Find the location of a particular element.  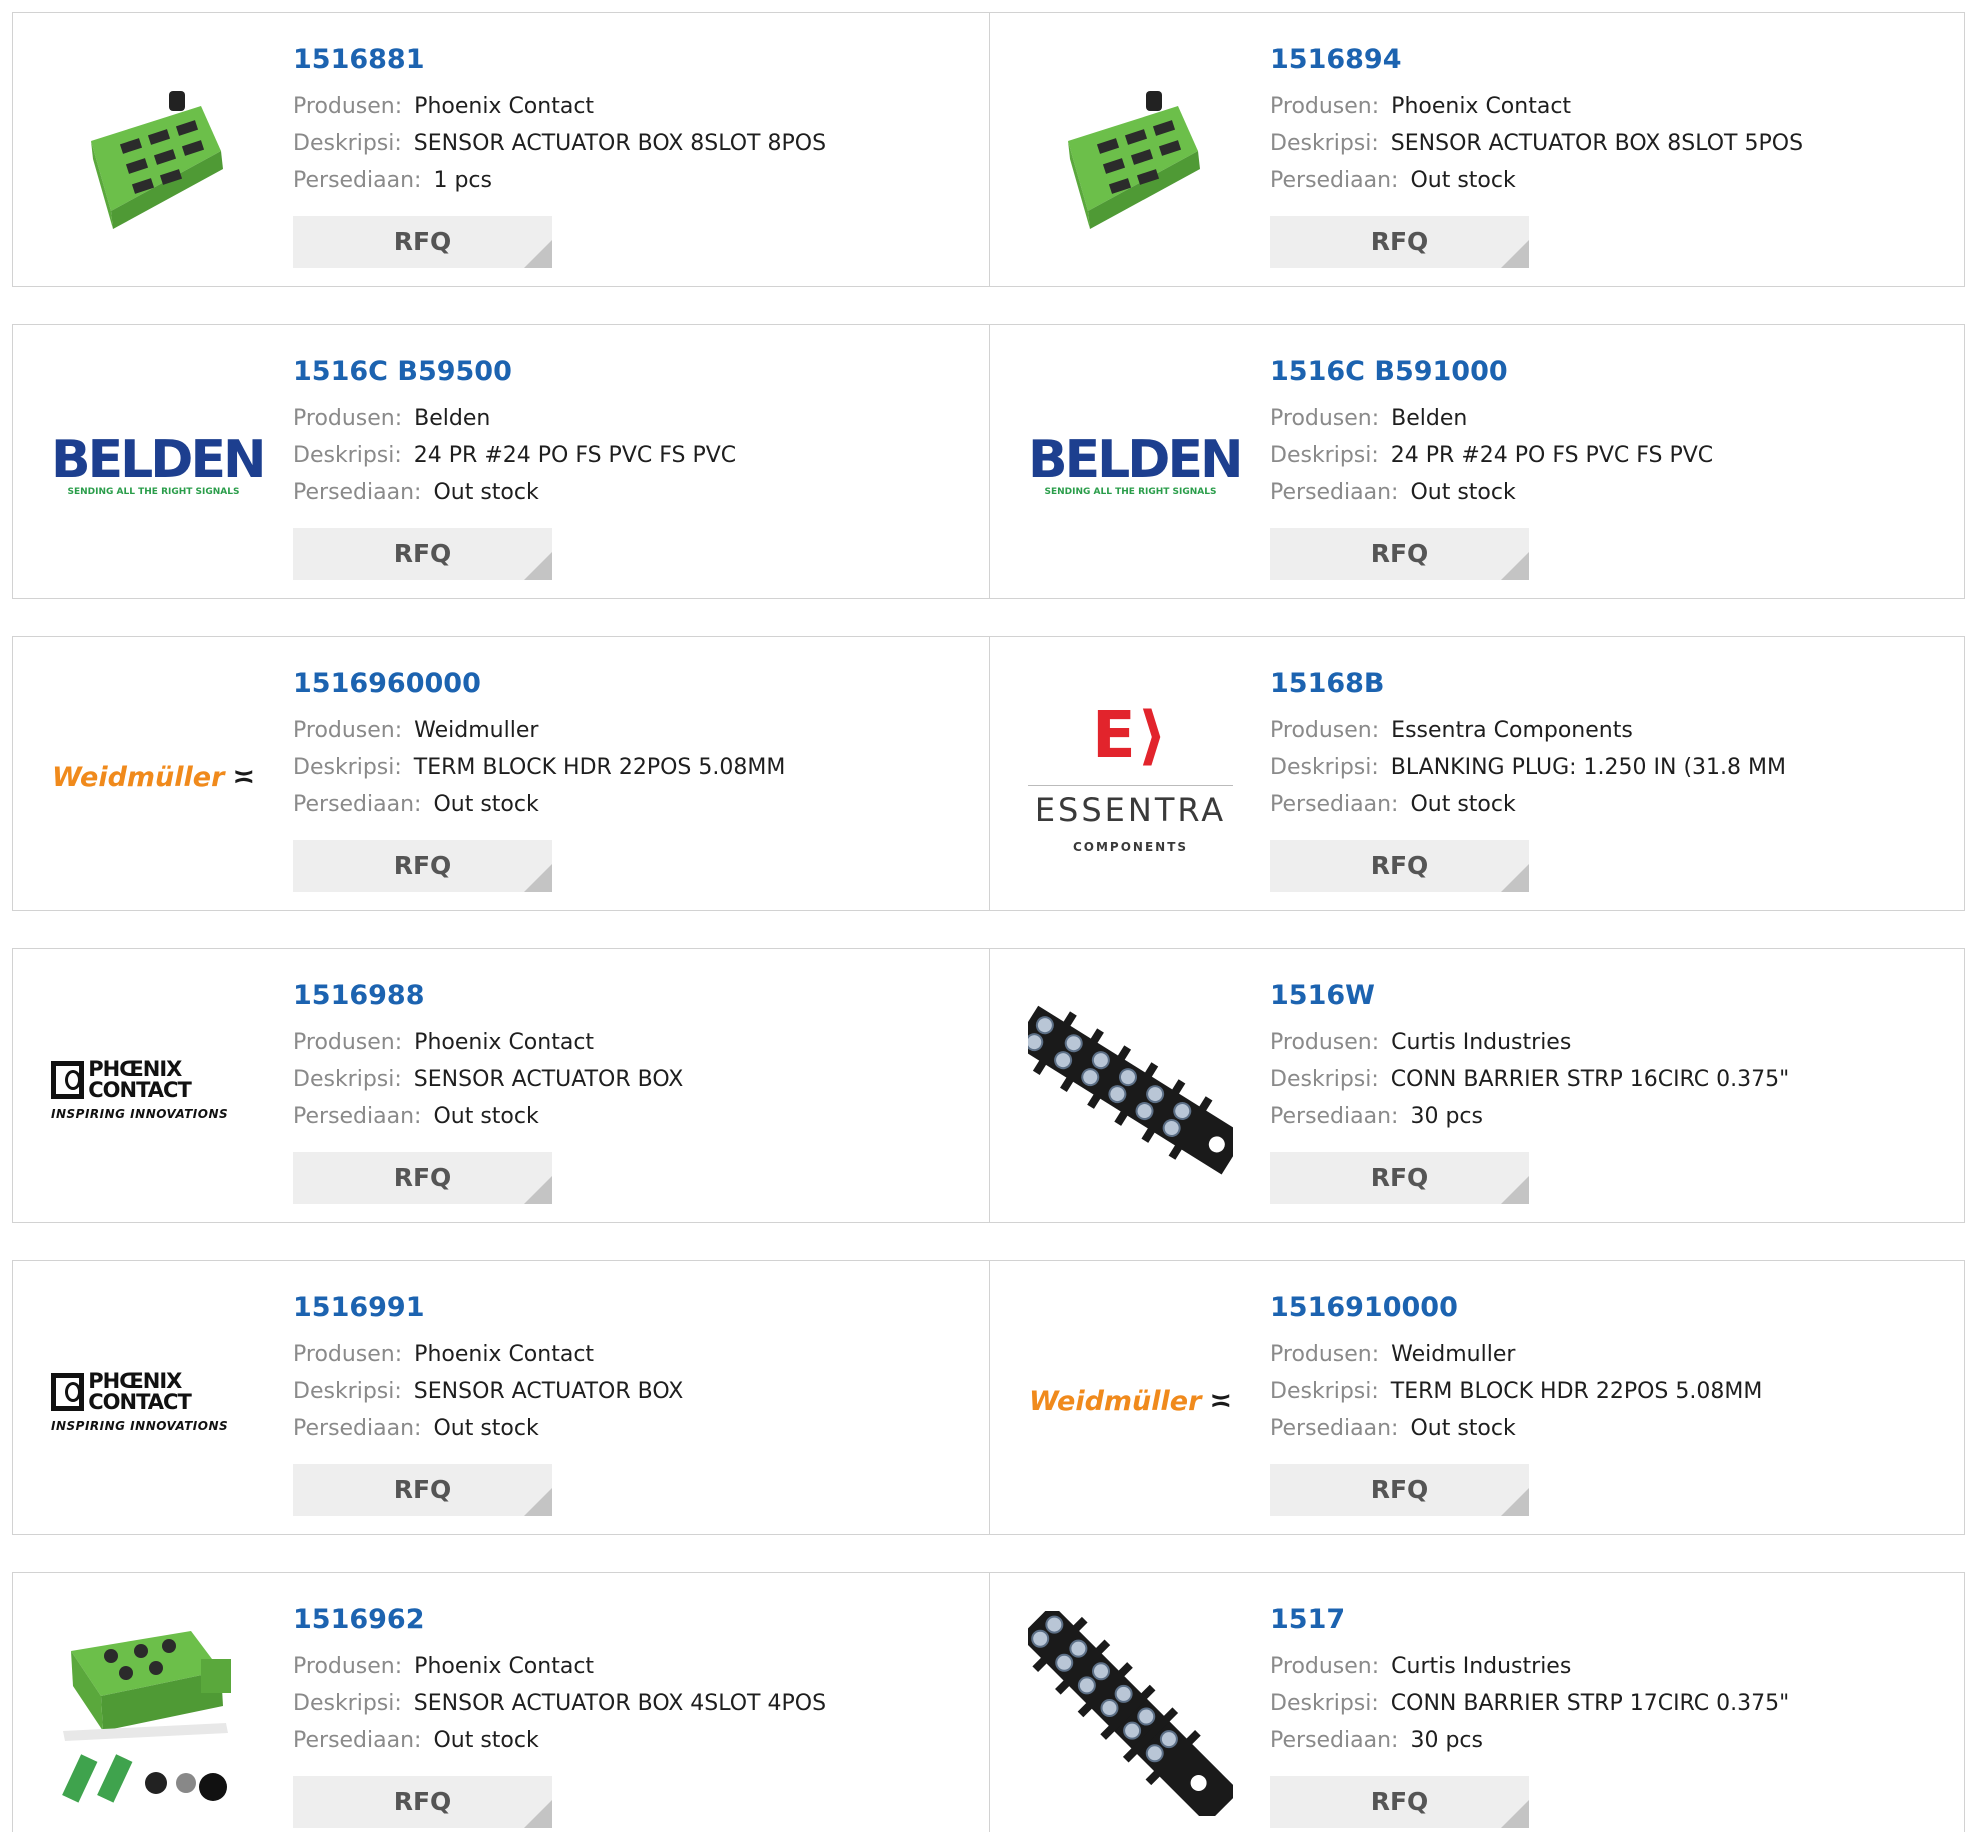

belden-logo-tagline: SENDING ALL THE RIGHT SIGNALS is located at coordinates (153, 491).